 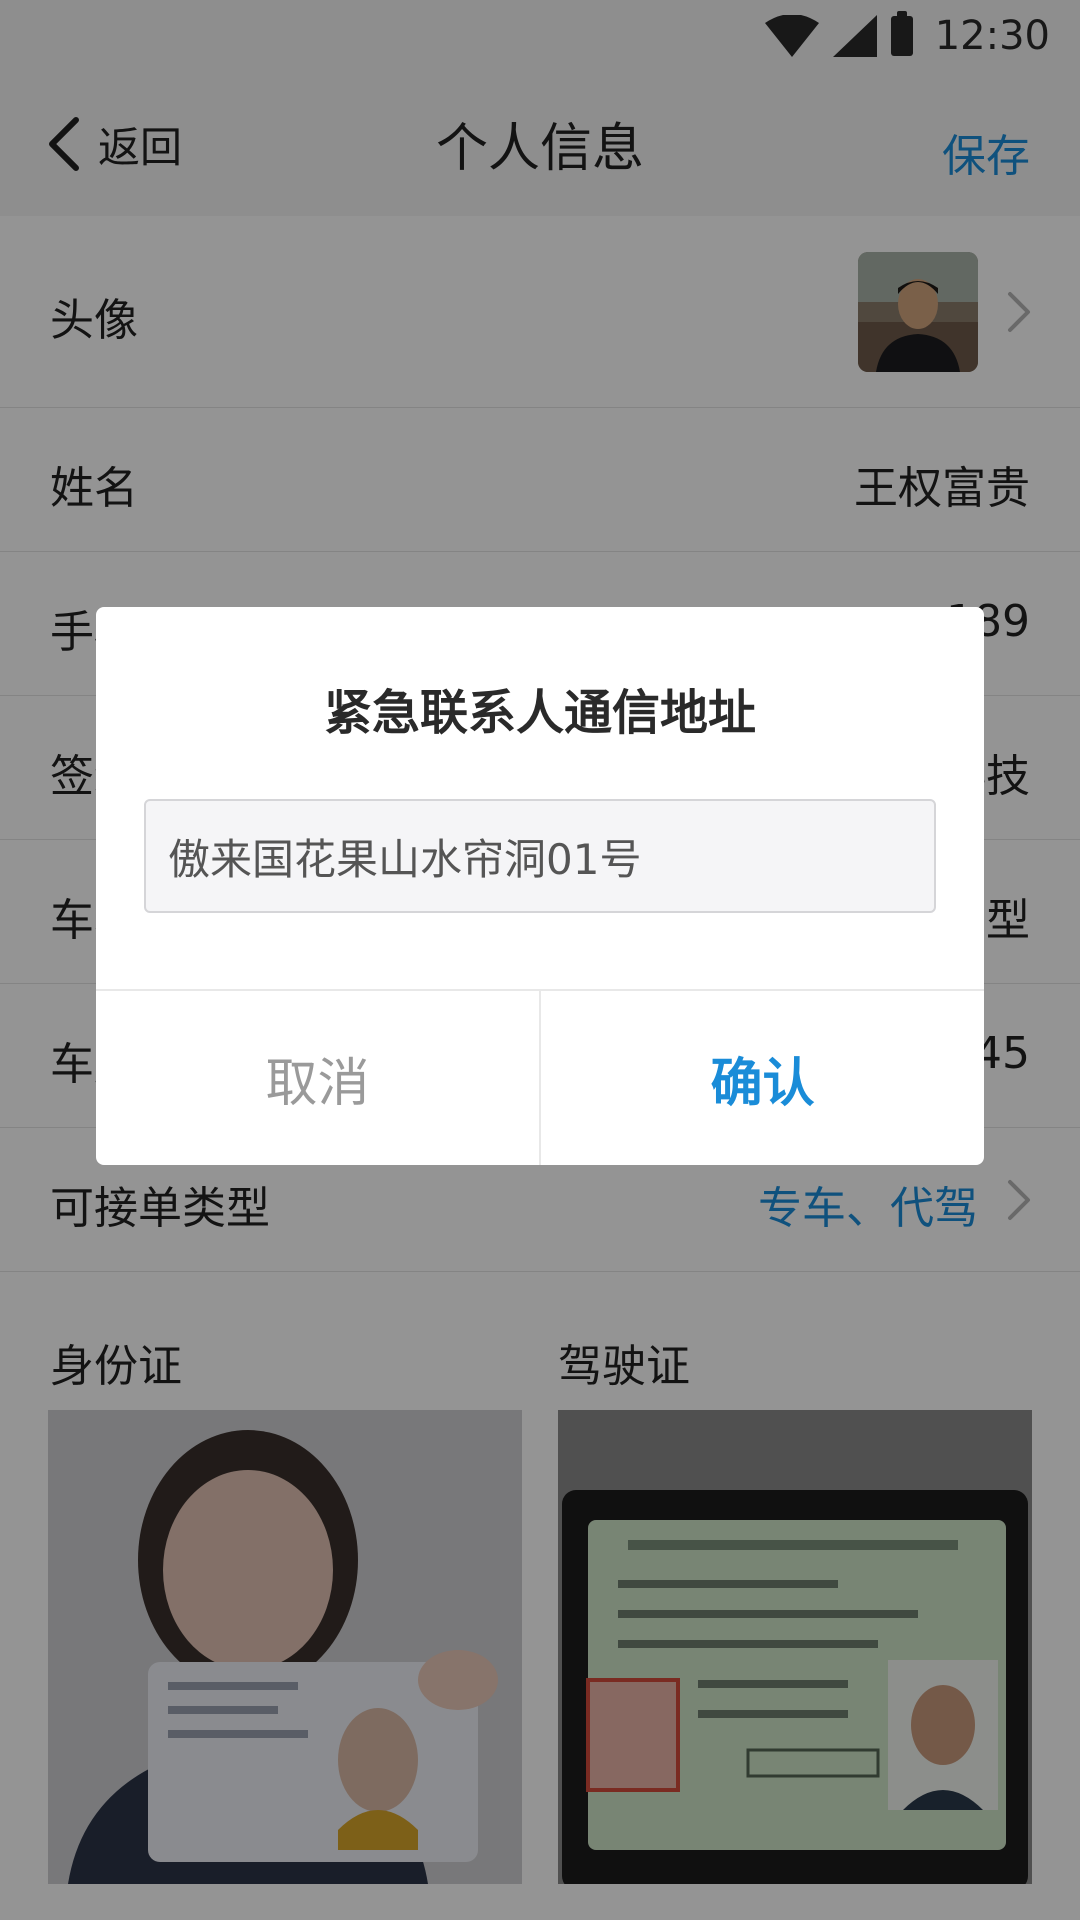 What do you see at coordinates (540, 856) in the screenshot?
I see `address-input` at bounding box center [540, 856].